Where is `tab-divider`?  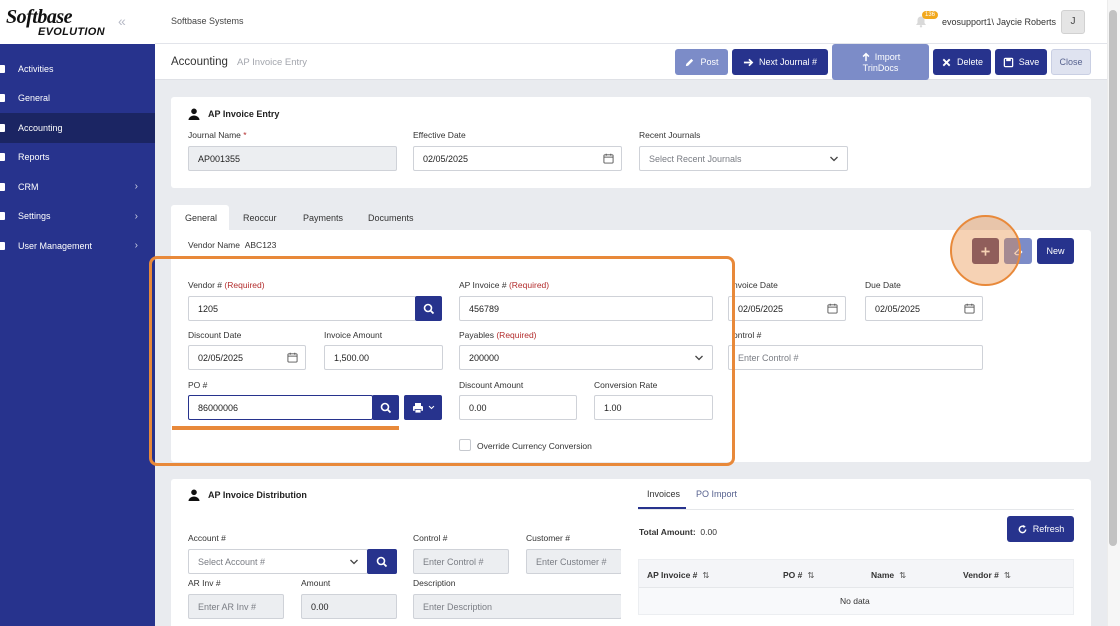
tab-divider is located at coordinates (856, 509).